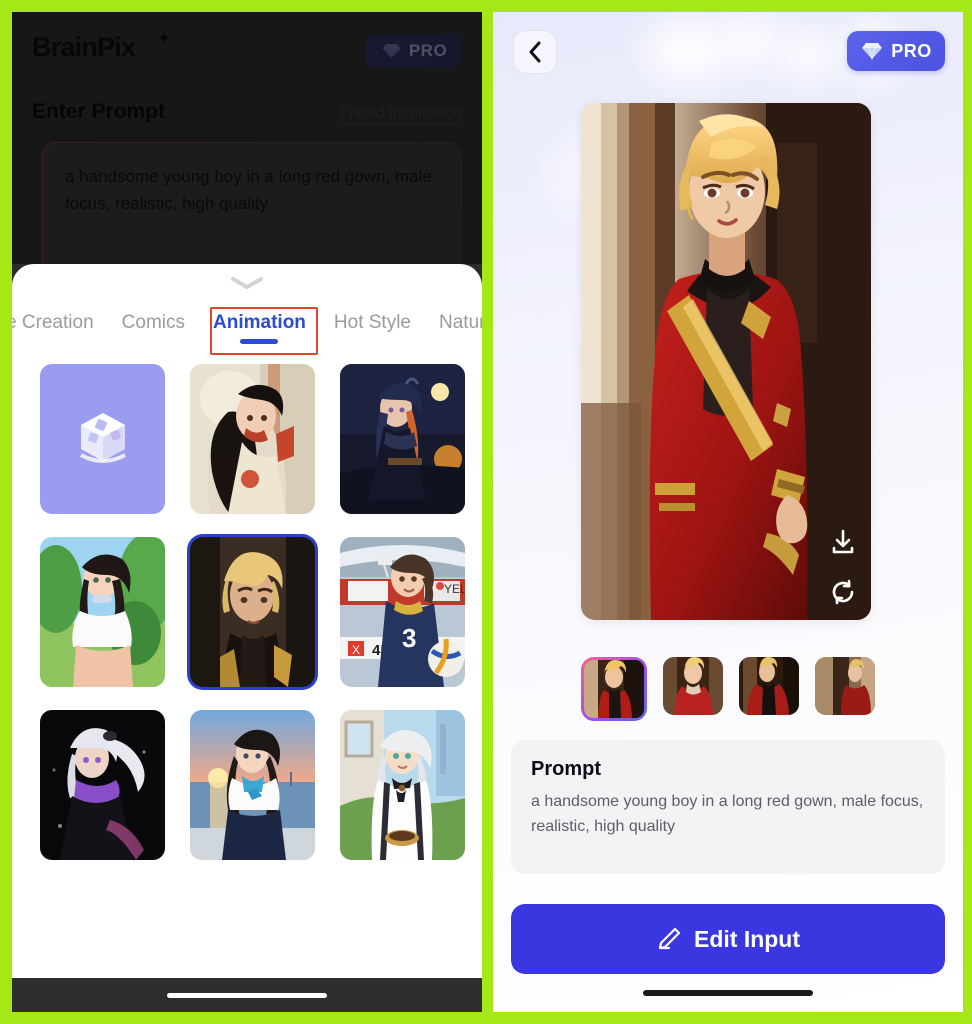  I want to click on style-thumb: YEL X 45 3, so click(402, 612).